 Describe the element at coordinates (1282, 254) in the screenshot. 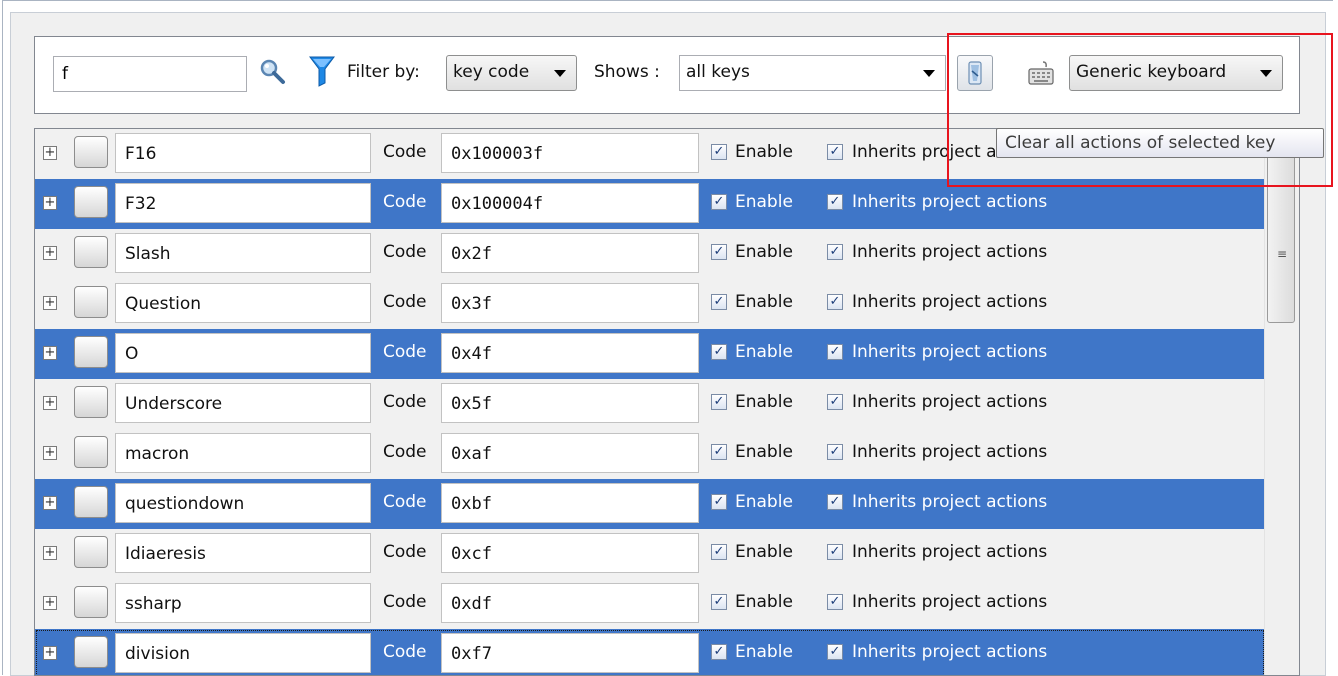

I see `scroll-grip-icon: ≡` at that location.